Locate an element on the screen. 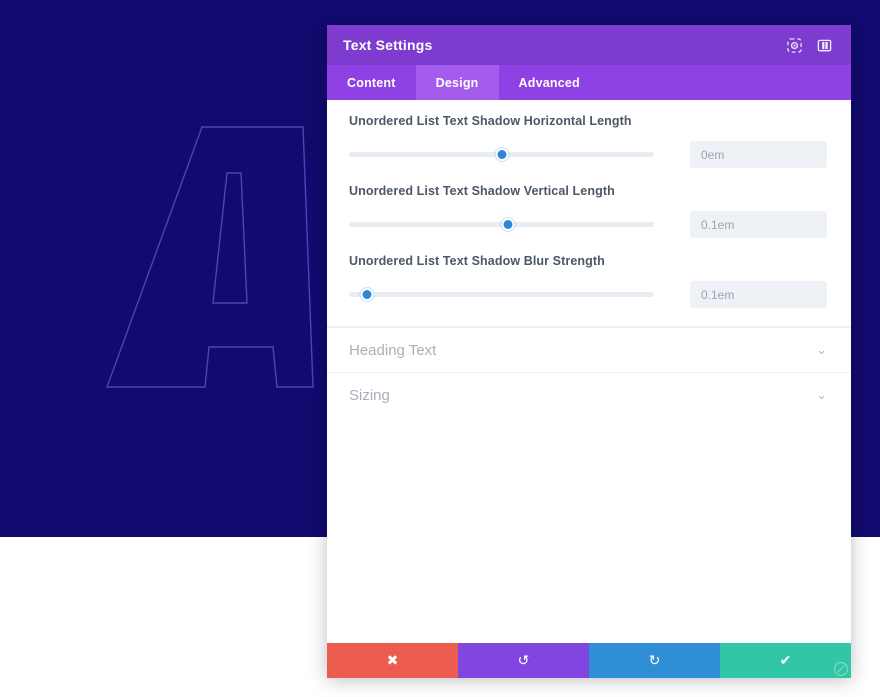  accordion-label: Sizing is located at coordinates (369, 395).